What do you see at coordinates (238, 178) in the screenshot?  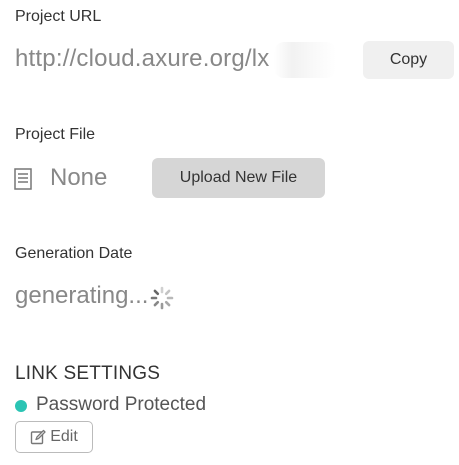 I see `upload-new-file-button: Upload New File` at bounding box center [238, 178].